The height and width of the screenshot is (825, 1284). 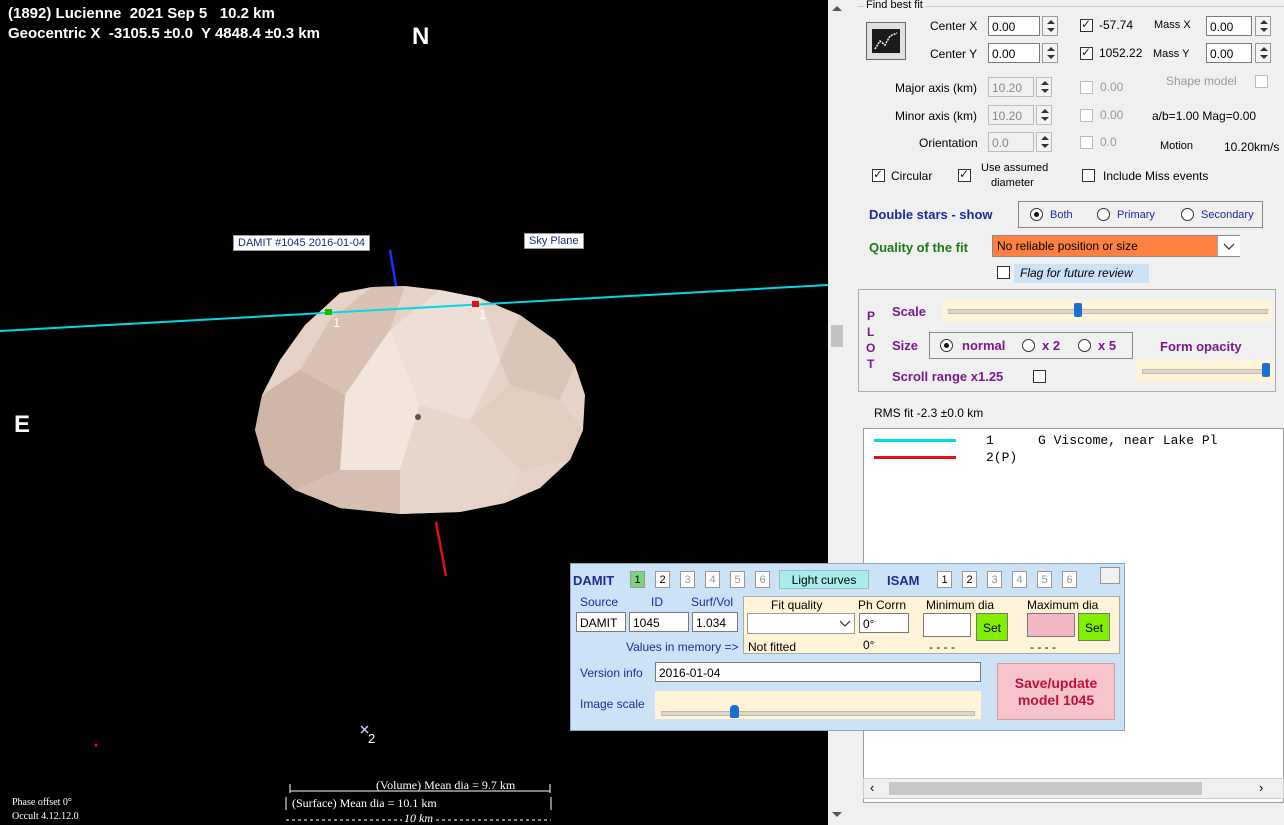 I want to click on scale-slider-thumb, so click(x=1078, y=310).